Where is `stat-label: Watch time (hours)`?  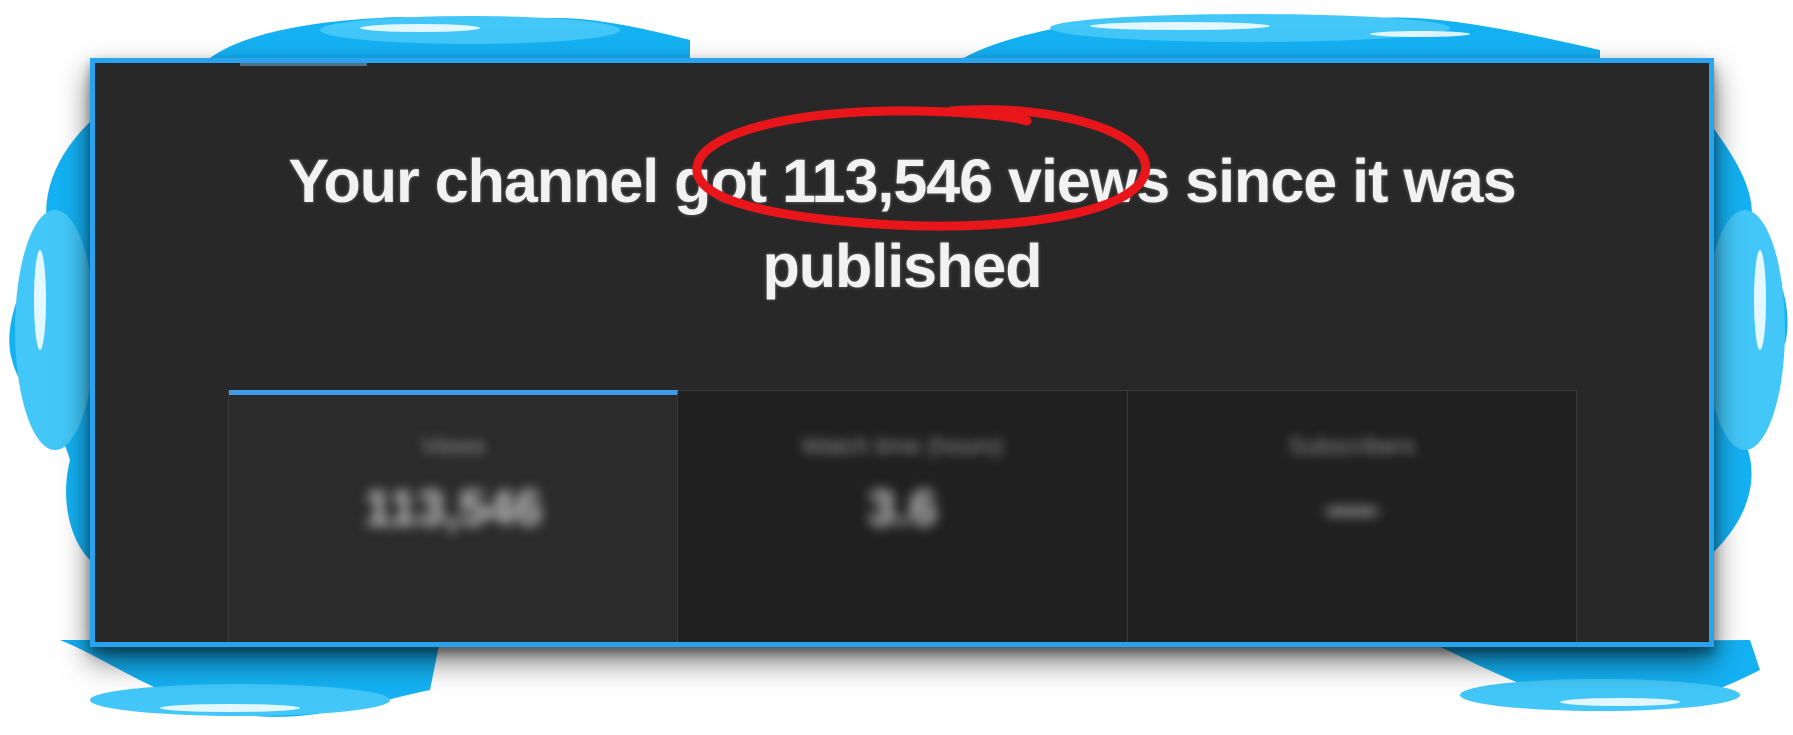
stat-label: Watch time (hours) is located at coordinates (902, 446).